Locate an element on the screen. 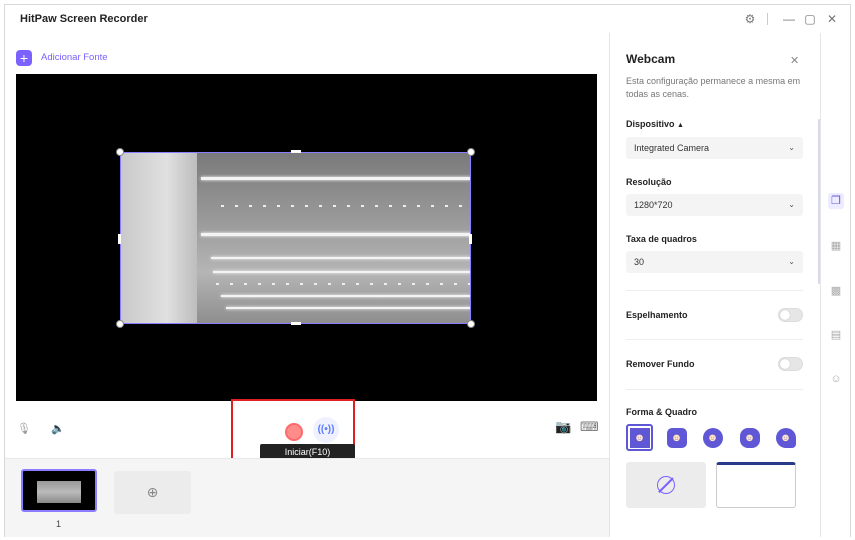 The image size is (855, 540). text-icon: ▤ is located at coordinates (836, 335).